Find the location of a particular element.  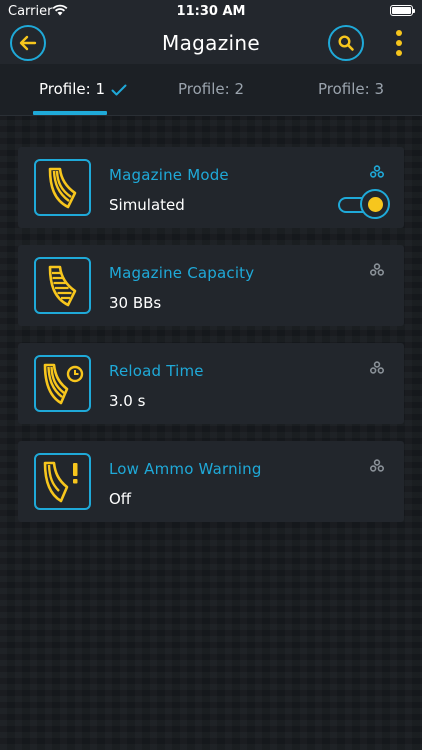

selected-tab-indicator is located at coordinates (70, 113).